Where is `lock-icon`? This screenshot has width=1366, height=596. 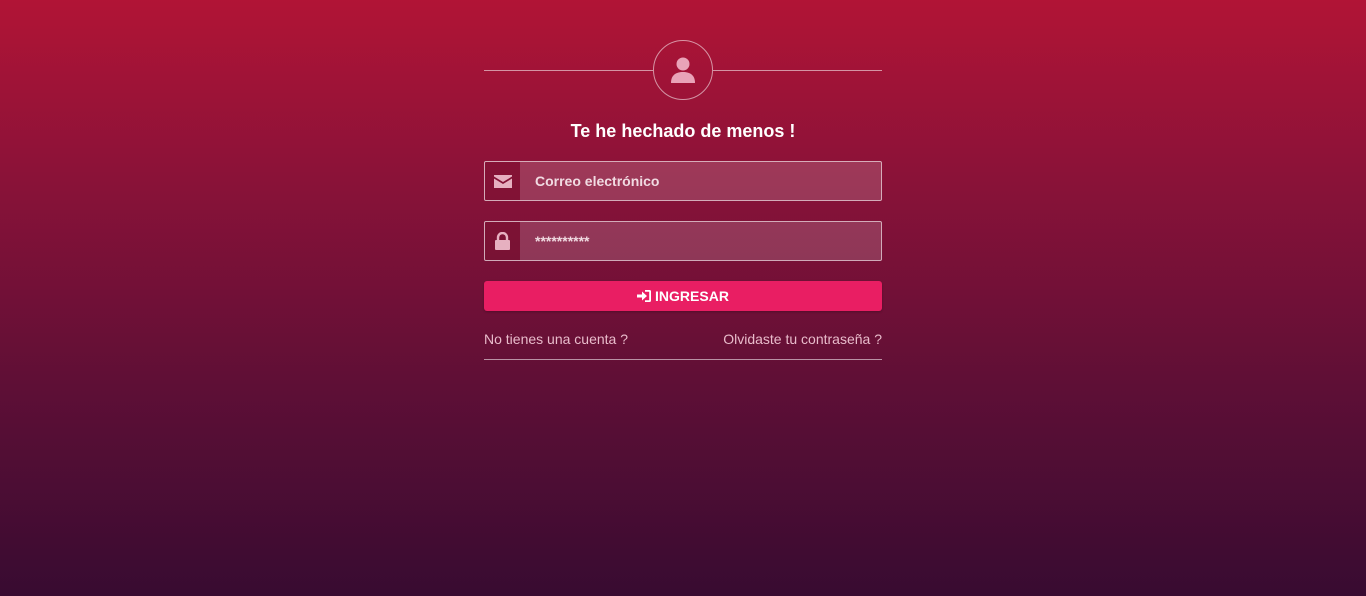
lock-icon is located at coordinates (502, 241).